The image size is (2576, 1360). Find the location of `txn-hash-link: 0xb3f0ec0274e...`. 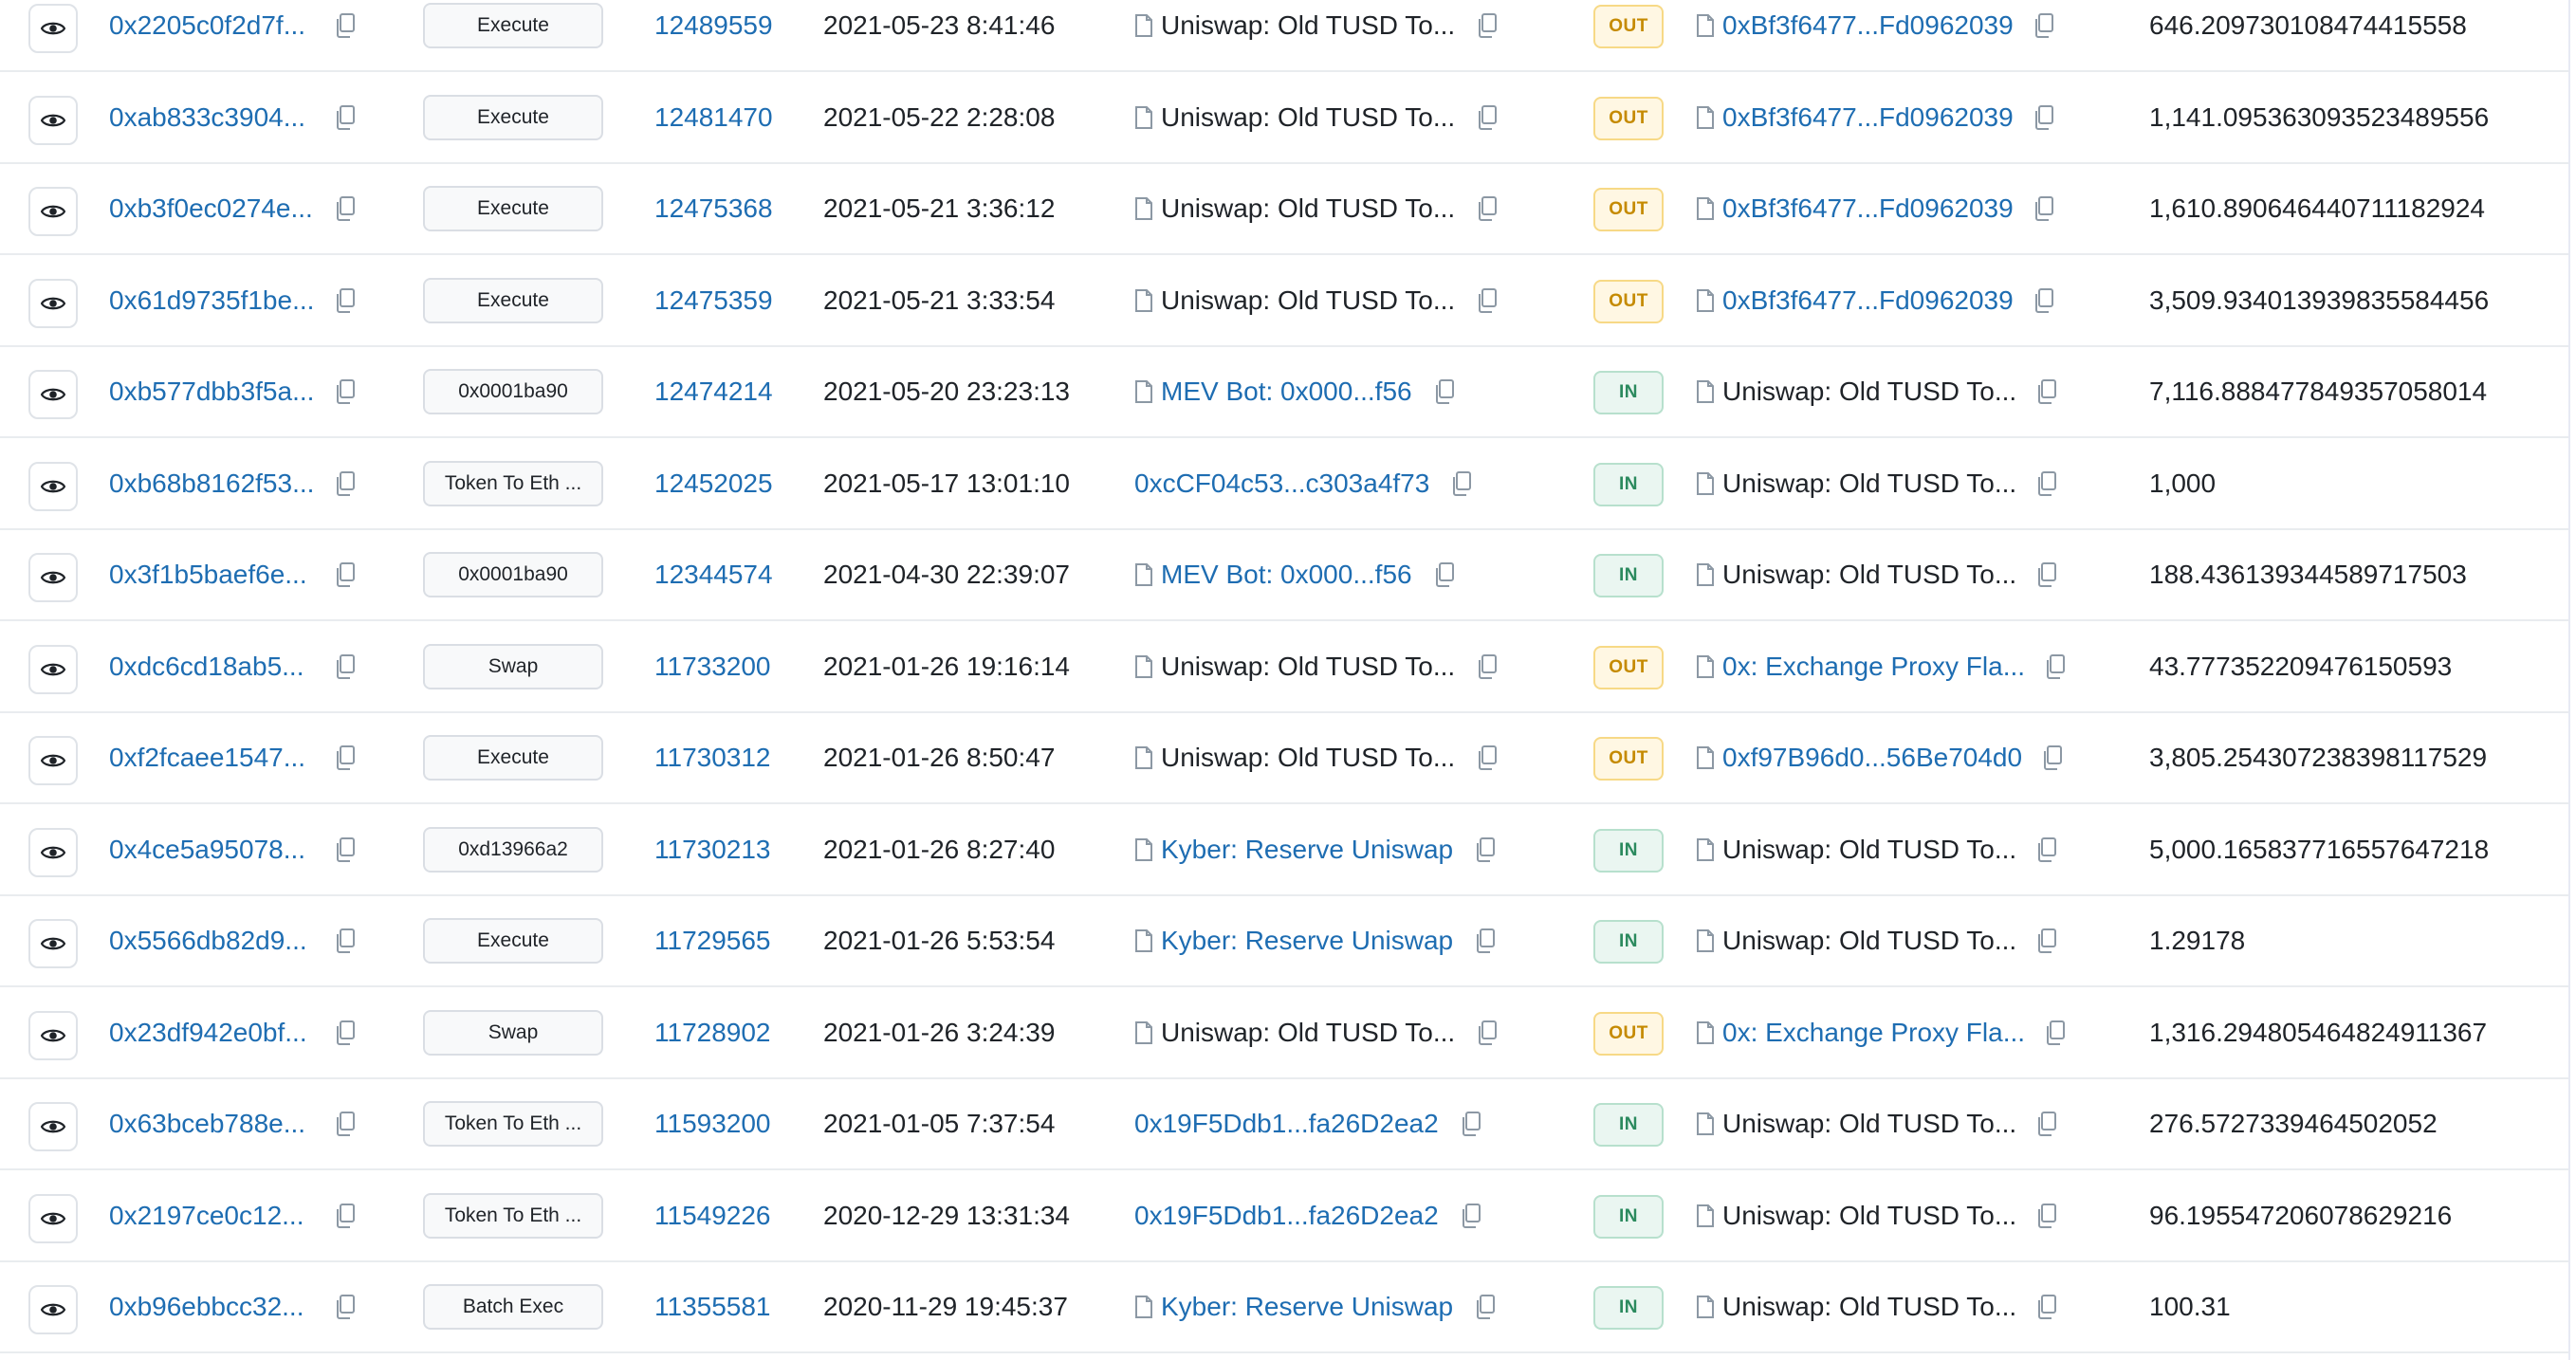

txn-hash-link: 0xb3f0ec0274e... is located at coordinates (211, 208).